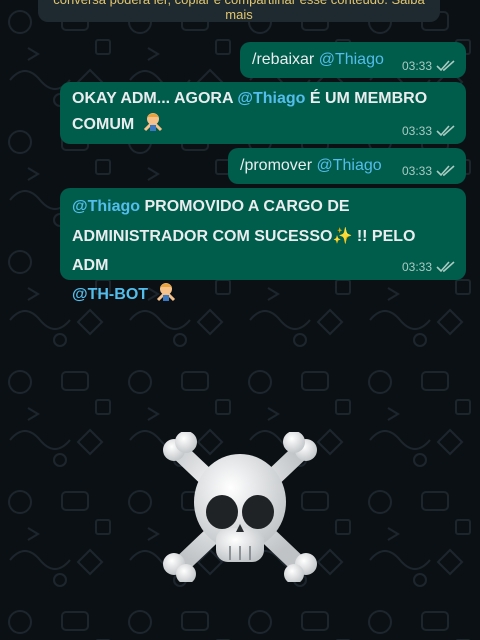 This screenshot has height=640, width=480. What do you see at coordinates (283, 59) in the screenshot?
I see `command-text: /rebaixar` at bounding box center [283, 59].